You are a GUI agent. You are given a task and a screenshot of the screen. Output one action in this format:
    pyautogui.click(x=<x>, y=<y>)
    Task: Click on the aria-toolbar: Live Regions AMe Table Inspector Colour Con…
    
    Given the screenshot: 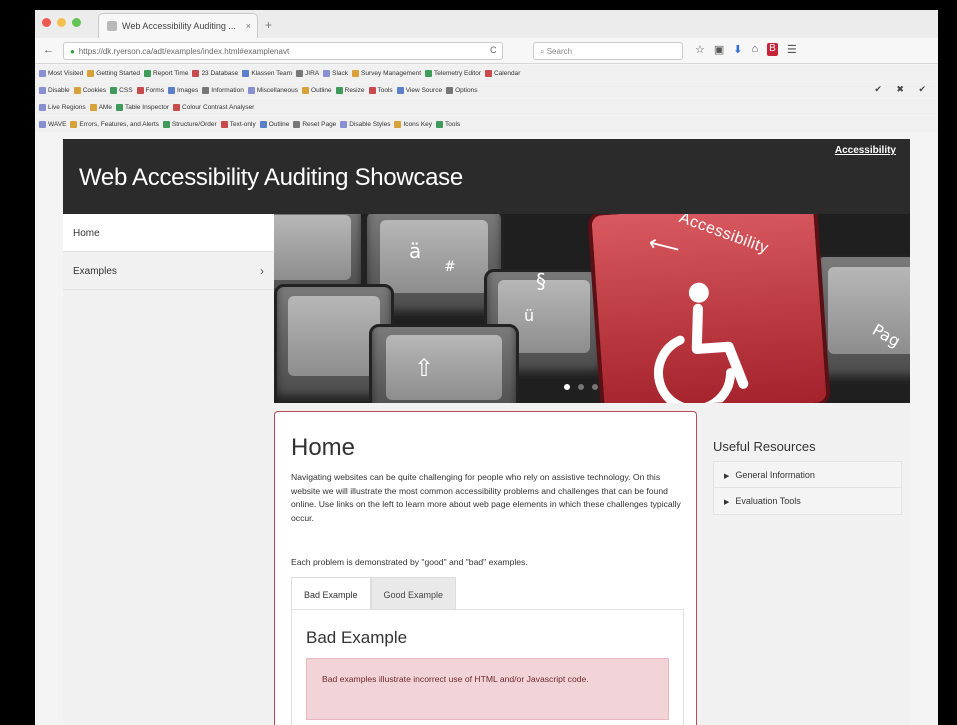 What is the action you would take?
    pyautogui.click(x=486, y=107)
    